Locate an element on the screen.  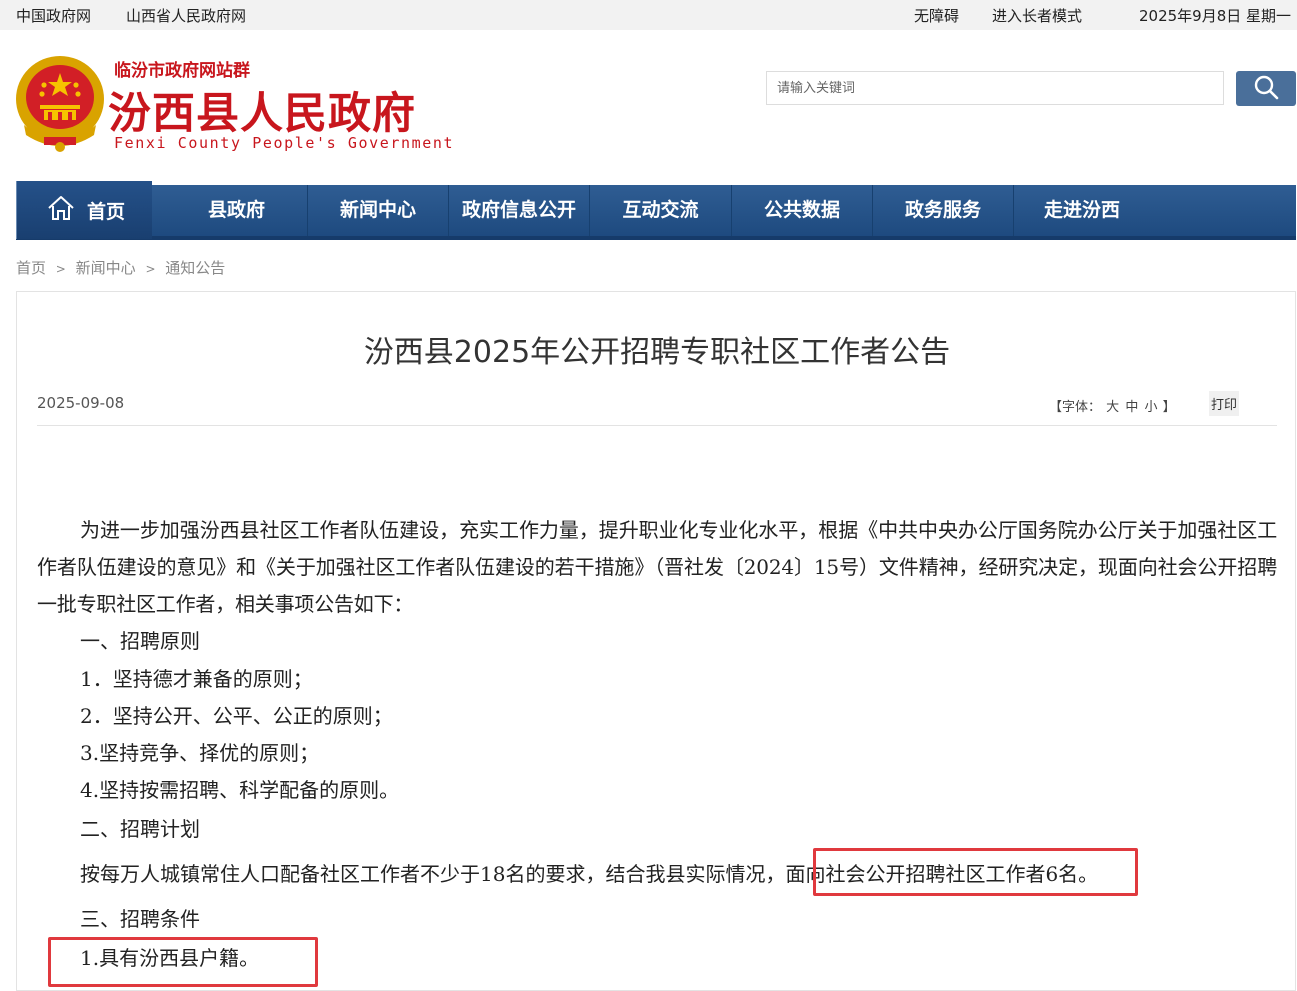
elder-mode-link: 进入长者模式 is located at coordinates (1037, 15).